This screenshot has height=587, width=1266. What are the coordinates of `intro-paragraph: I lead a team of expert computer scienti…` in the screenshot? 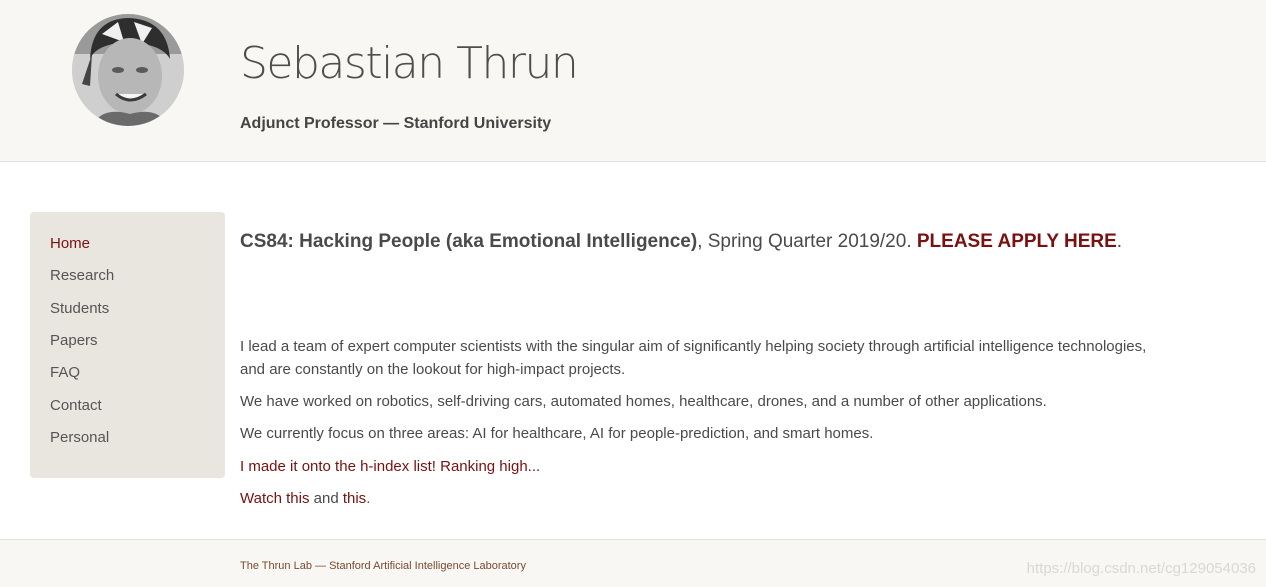 It's located at (693, 358).